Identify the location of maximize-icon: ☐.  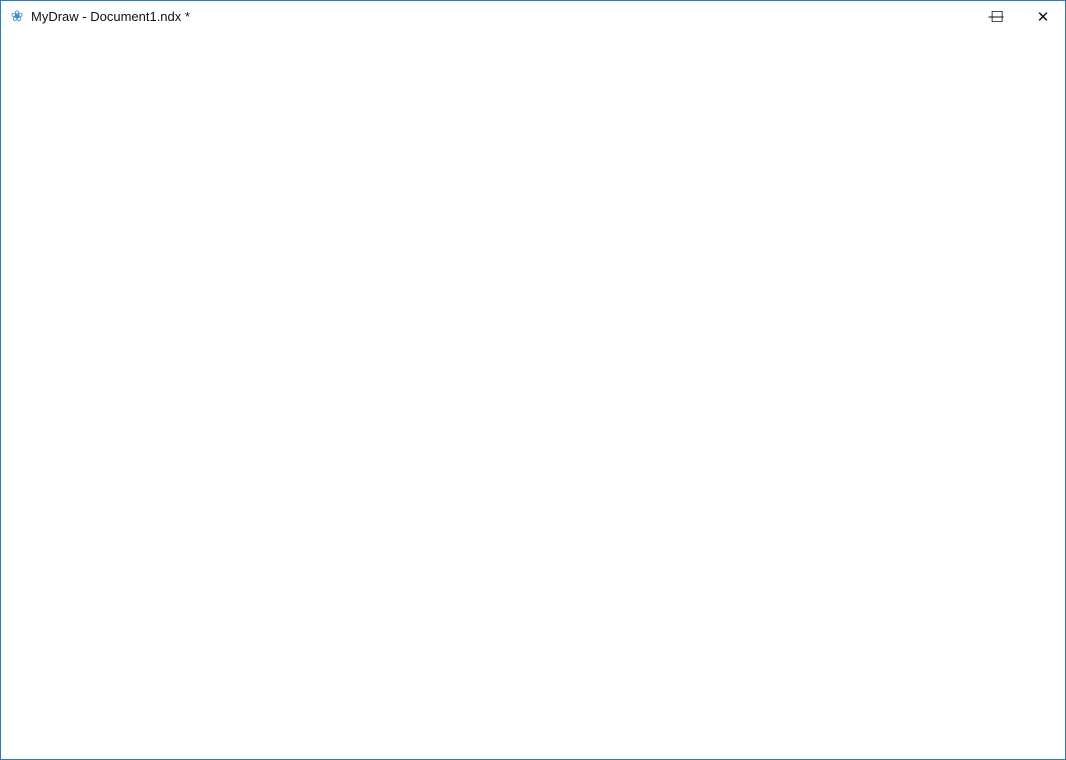
(997, 17).